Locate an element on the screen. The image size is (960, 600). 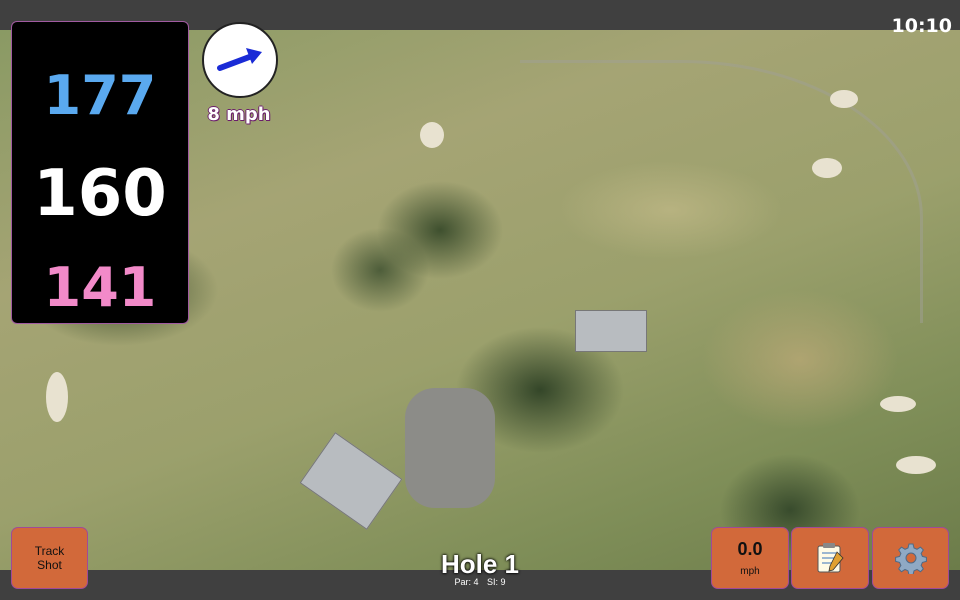
track-shot-label: Track Shot is located at coordinates (49, 550).